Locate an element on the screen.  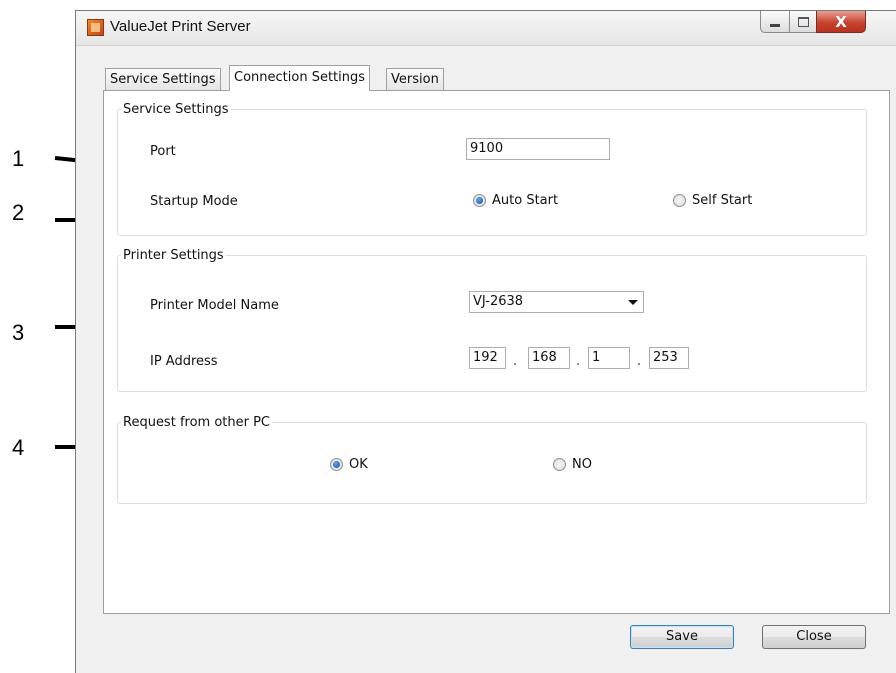
ip-address-label: IP Address is located at coordinates (184, 361).